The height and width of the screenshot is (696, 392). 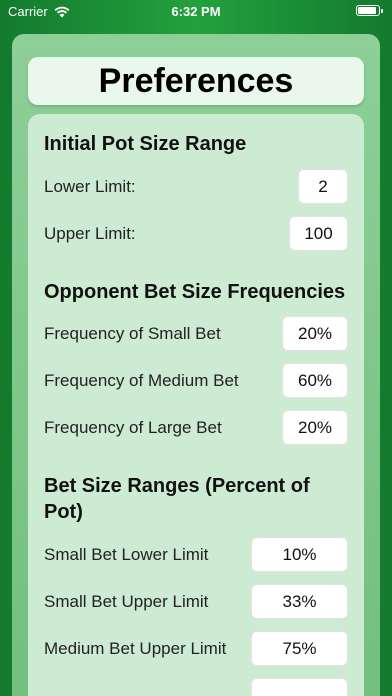 I want to click on small-bet-upper-limit-field: 33%, so click(x=299, y=601).